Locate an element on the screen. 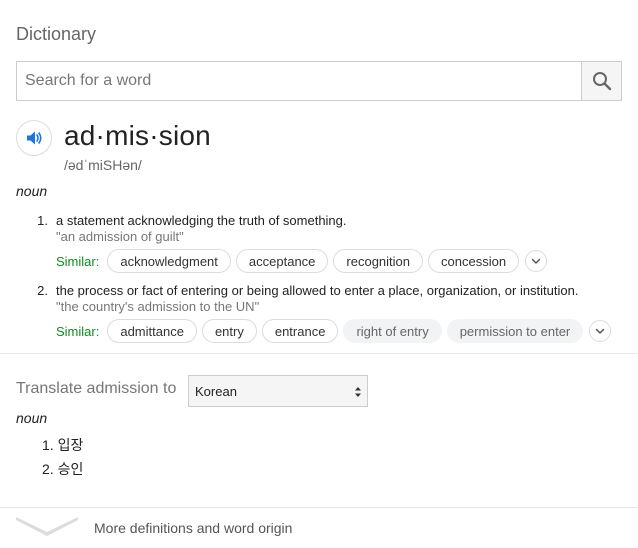 The image size is (638, 548). similar-chip: recognition is located at coordinates (378, 261).